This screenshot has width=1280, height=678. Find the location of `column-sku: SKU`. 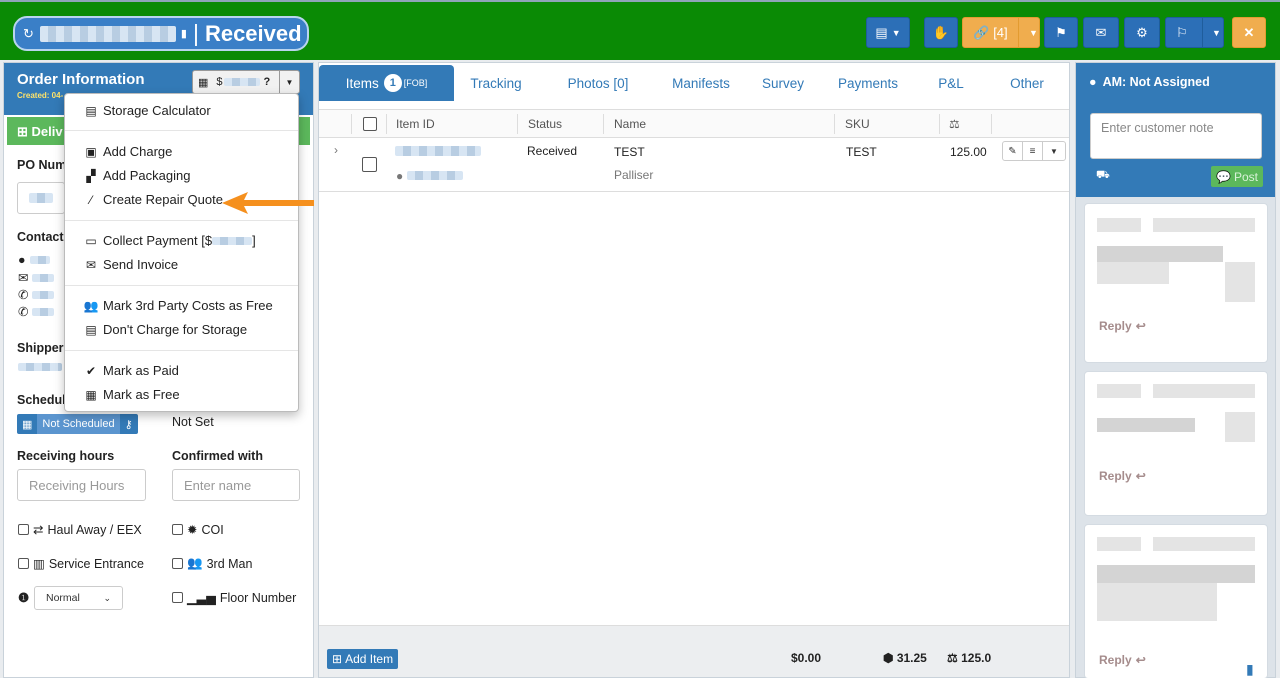

column-sku: SKU is located at coordinates (857, 124).